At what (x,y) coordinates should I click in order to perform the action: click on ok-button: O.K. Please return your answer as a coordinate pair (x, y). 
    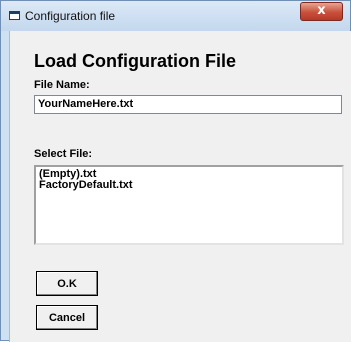
    Looking at the image, I should click on (67, 283).